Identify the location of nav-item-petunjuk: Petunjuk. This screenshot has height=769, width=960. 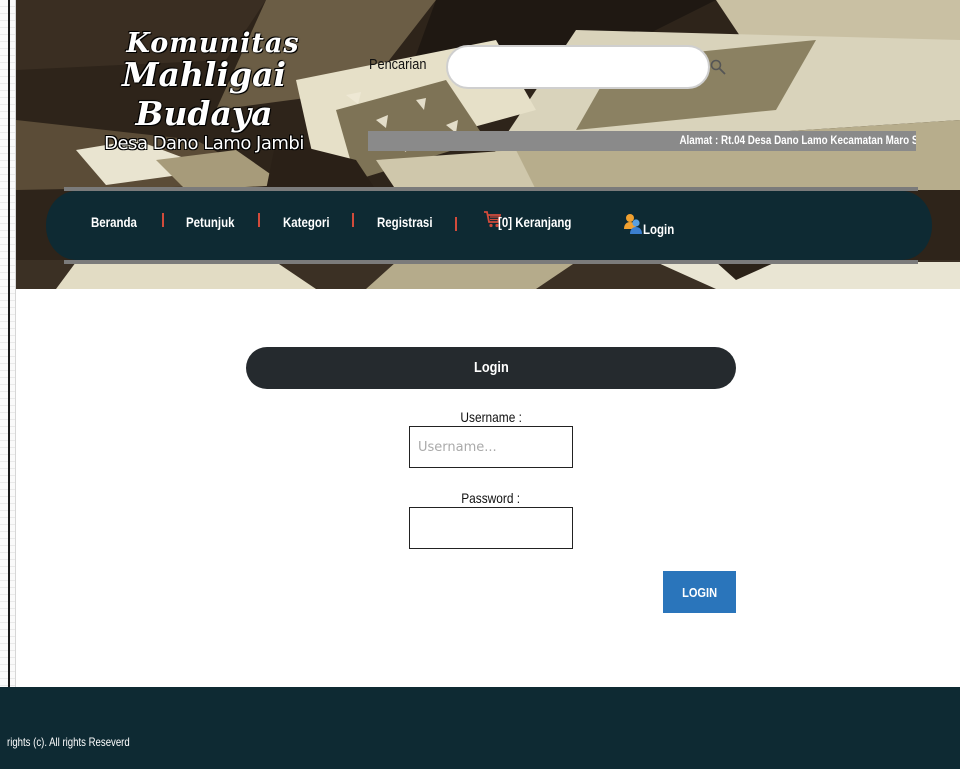
(210, 222).